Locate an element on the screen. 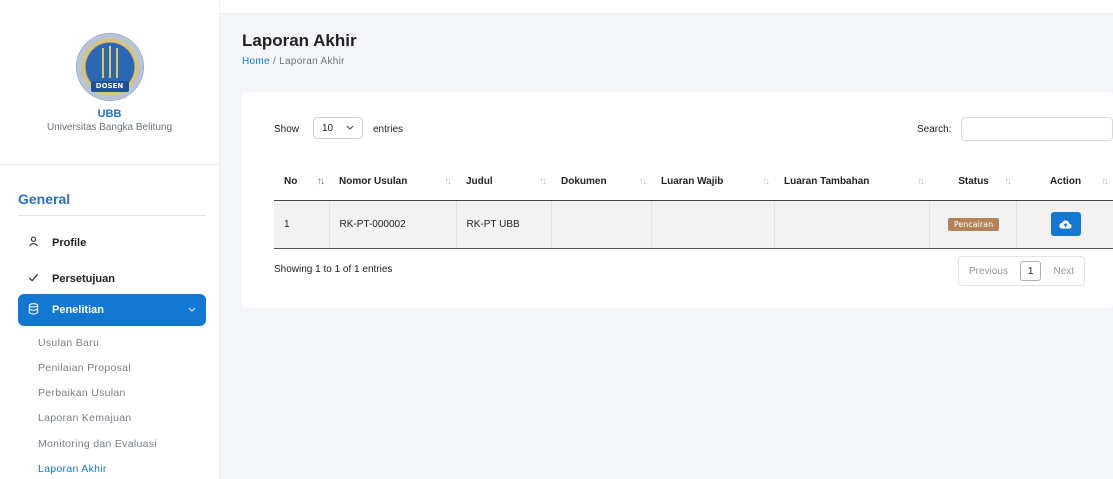 Image resolution: width=1113 pixels, height=479 pixels. page-1-button: 1 is located at coordinates (1030, 271).